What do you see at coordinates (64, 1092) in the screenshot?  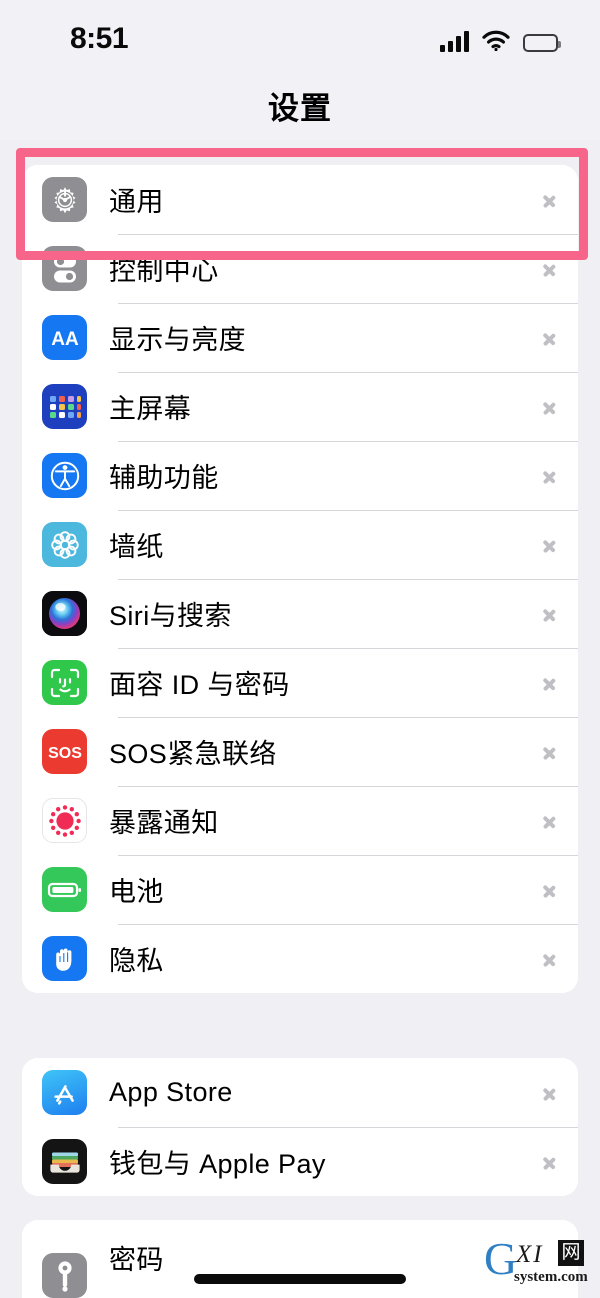 I see `app-store-icon` at bounding box center [64, 1092].